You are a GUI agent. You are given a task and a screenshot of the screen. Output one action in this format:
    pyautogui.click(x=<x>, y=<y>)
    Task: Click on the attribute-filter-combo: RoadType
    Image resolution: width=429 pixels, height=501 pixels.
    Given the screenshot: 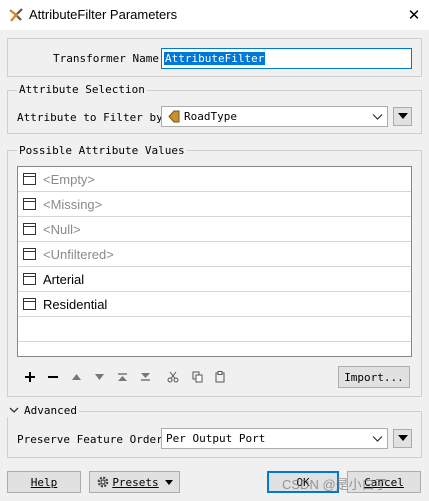 What is the action you would take?
    pyautogui.click(x=274, y=116)
    